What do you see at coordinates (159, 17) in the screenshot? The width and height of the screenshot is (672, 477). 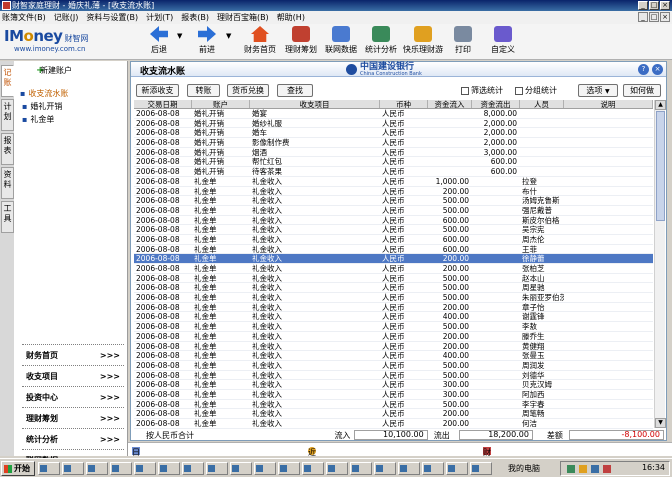 I see `menu-item-3: 计划(T)` at bounding box center [159, 17].